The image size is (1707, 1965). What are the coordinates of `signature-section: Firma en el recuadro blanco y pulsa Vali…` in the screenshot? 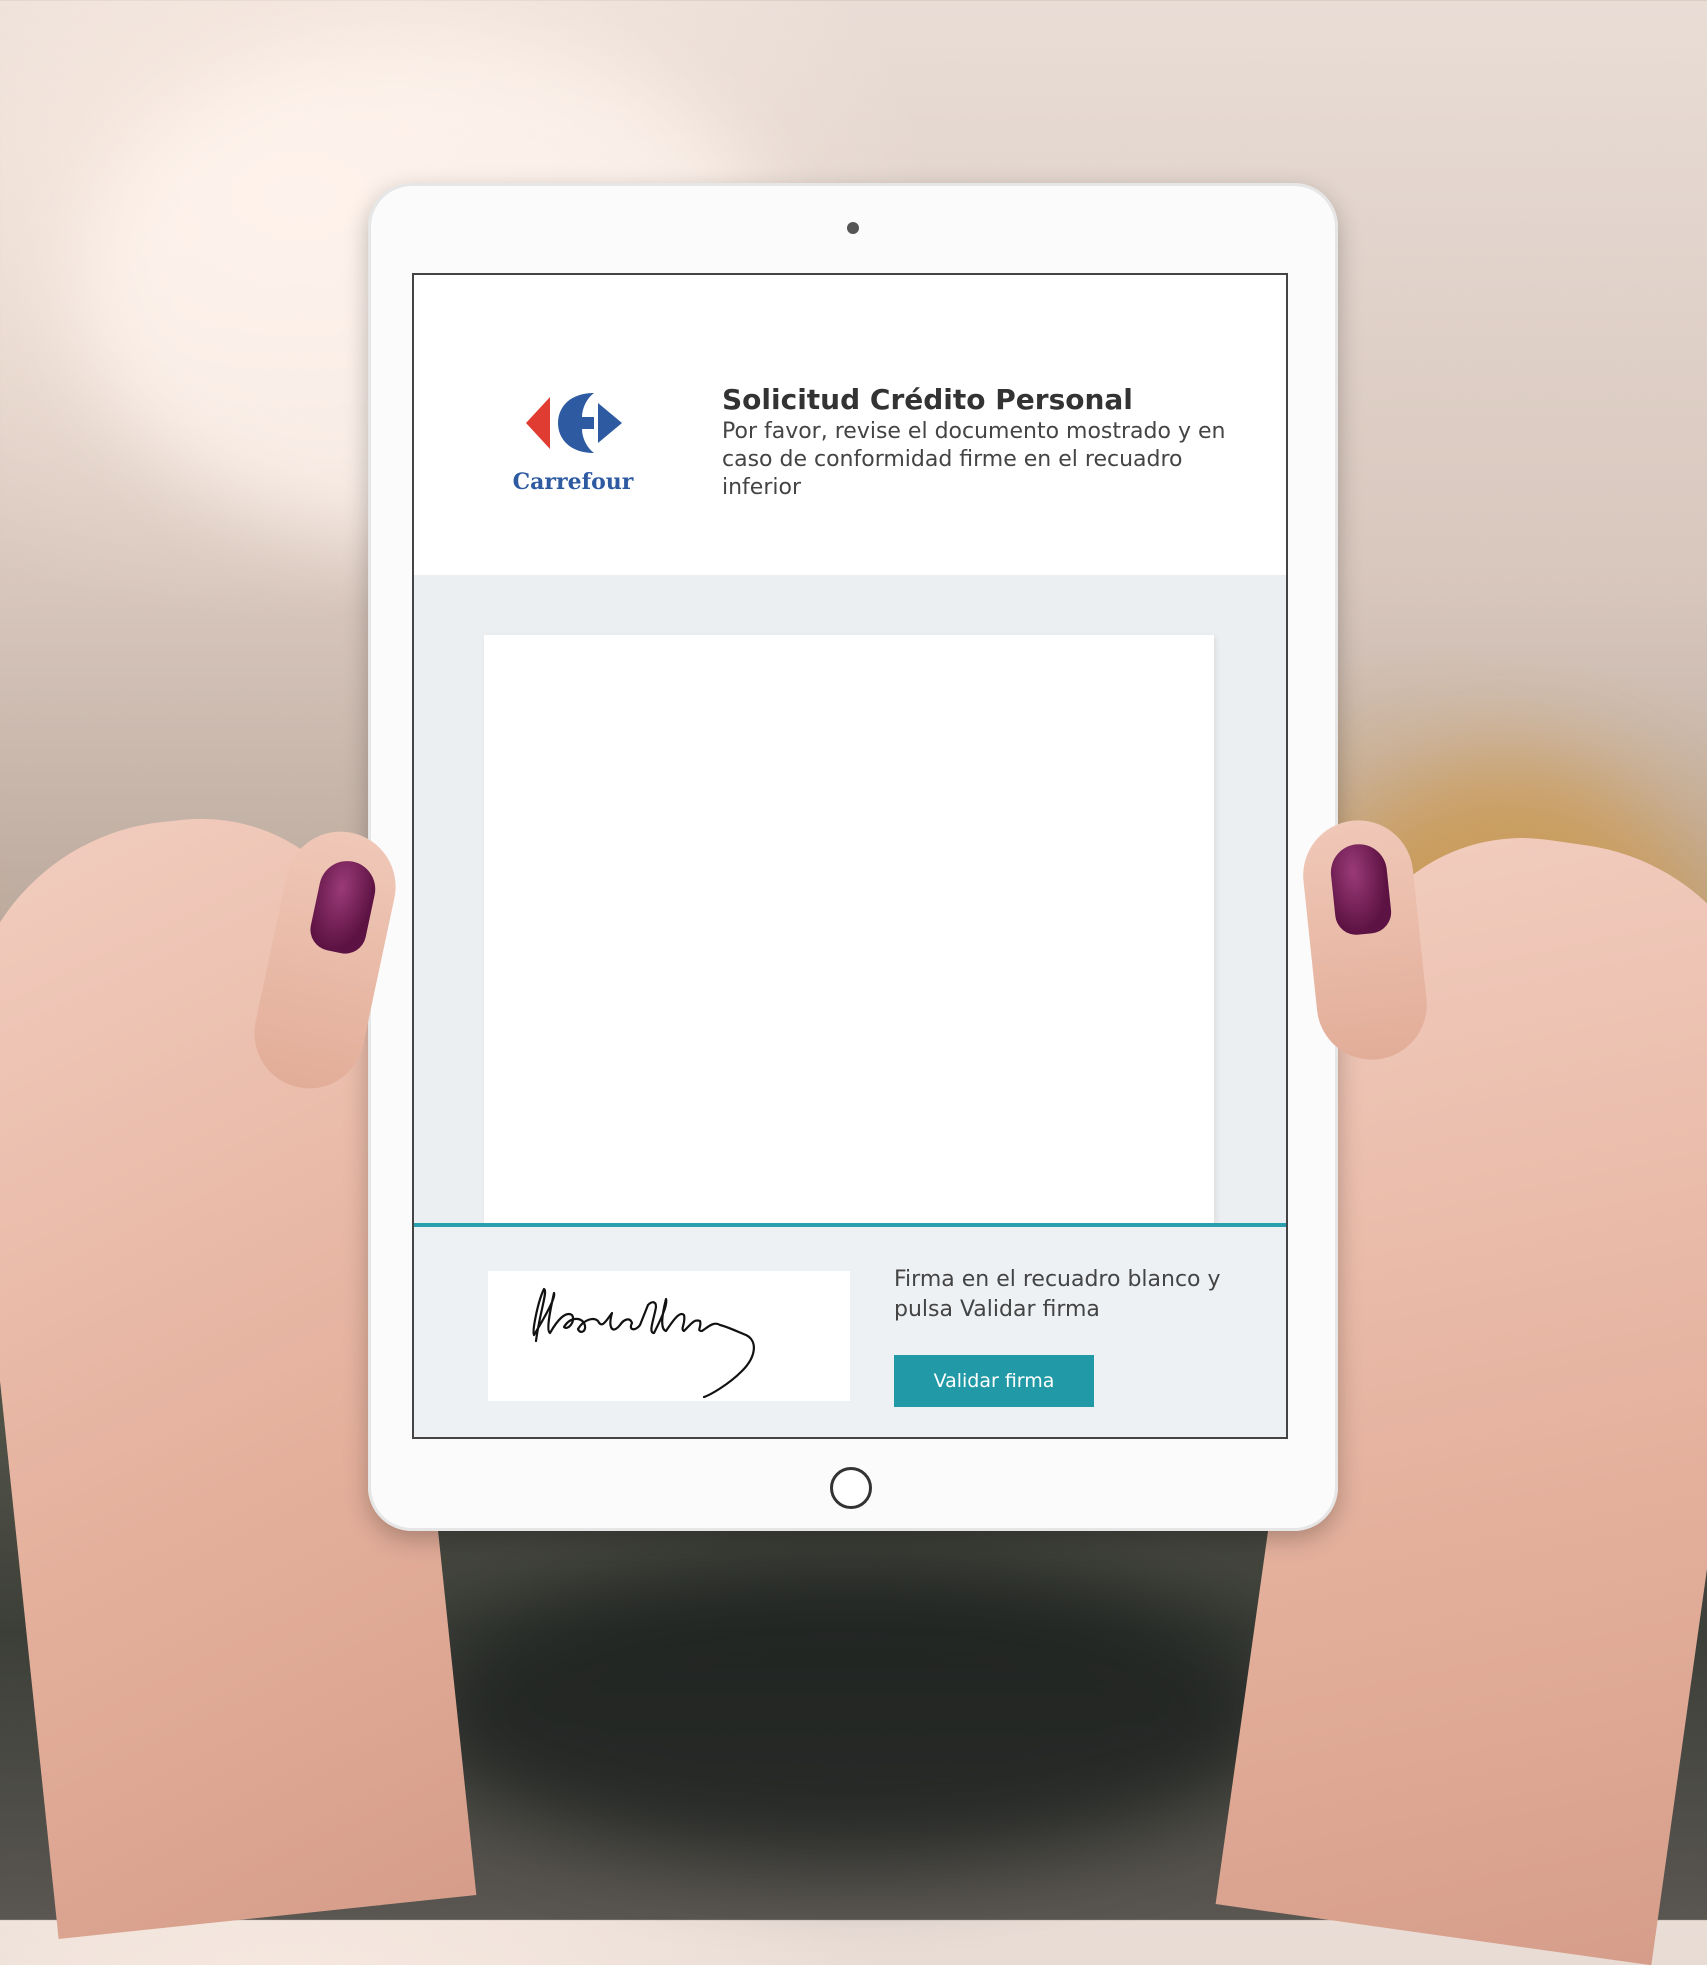 It's located at (850, 1332).